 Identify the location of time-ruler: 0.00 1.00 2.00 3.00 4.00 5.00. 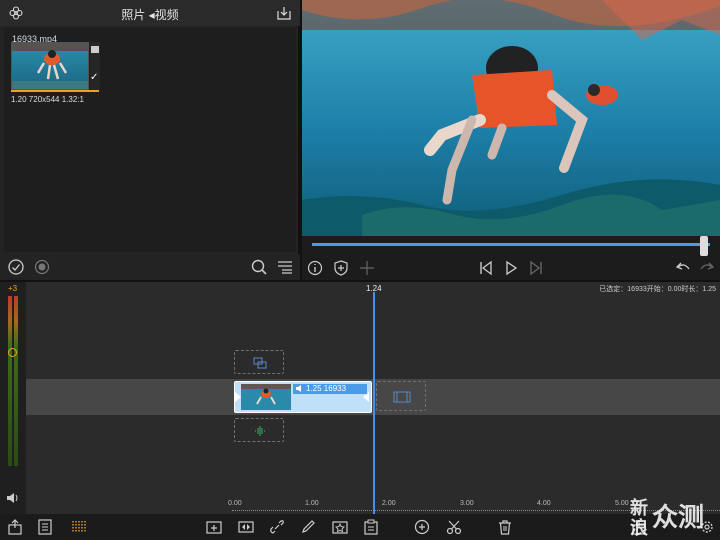
(373, 505).